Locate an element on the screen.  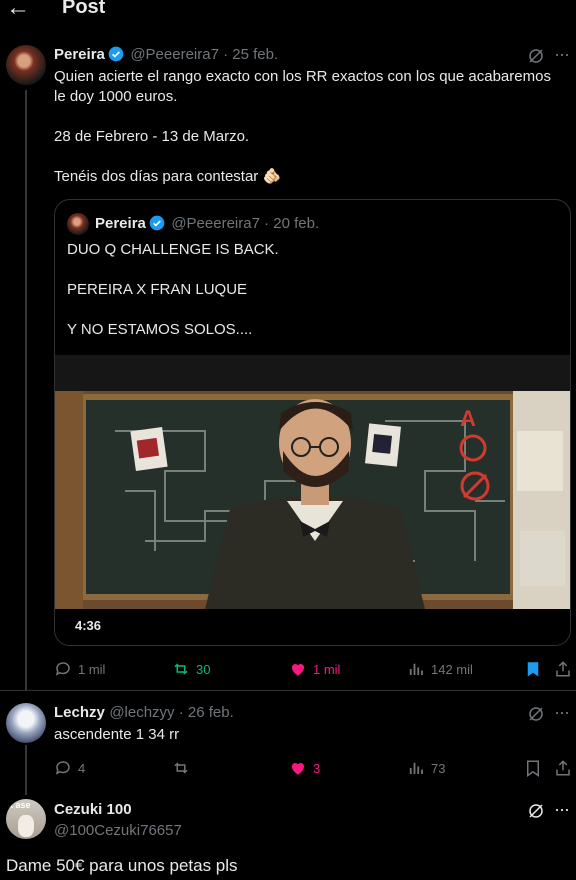
author-handle-date: @Peeereira7 · 25 feb. is located at coordinates (204, 54).